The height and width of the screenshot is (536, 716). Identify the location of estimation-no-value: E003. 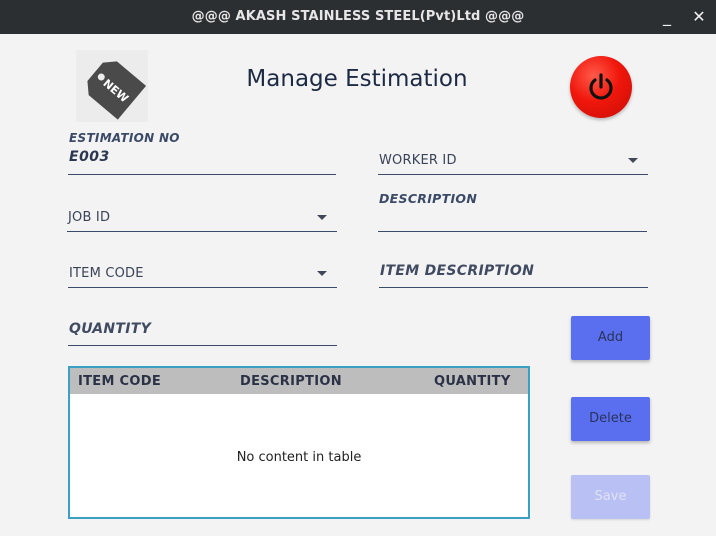
(89, 157).